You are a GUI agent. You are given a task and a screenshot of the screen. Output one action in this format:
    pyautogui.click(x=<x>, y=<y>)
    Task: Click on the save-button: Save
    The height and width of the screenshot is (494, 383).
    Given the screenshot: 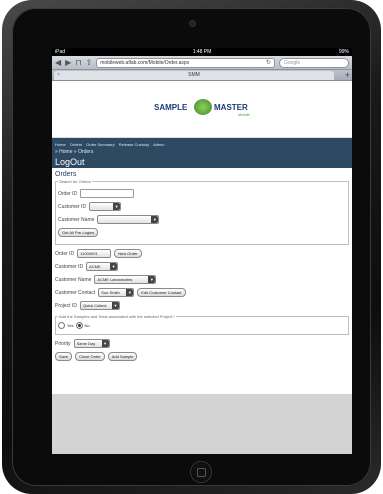 What is the action you would take?
    pyautogui.click(x=64, y=356)
    